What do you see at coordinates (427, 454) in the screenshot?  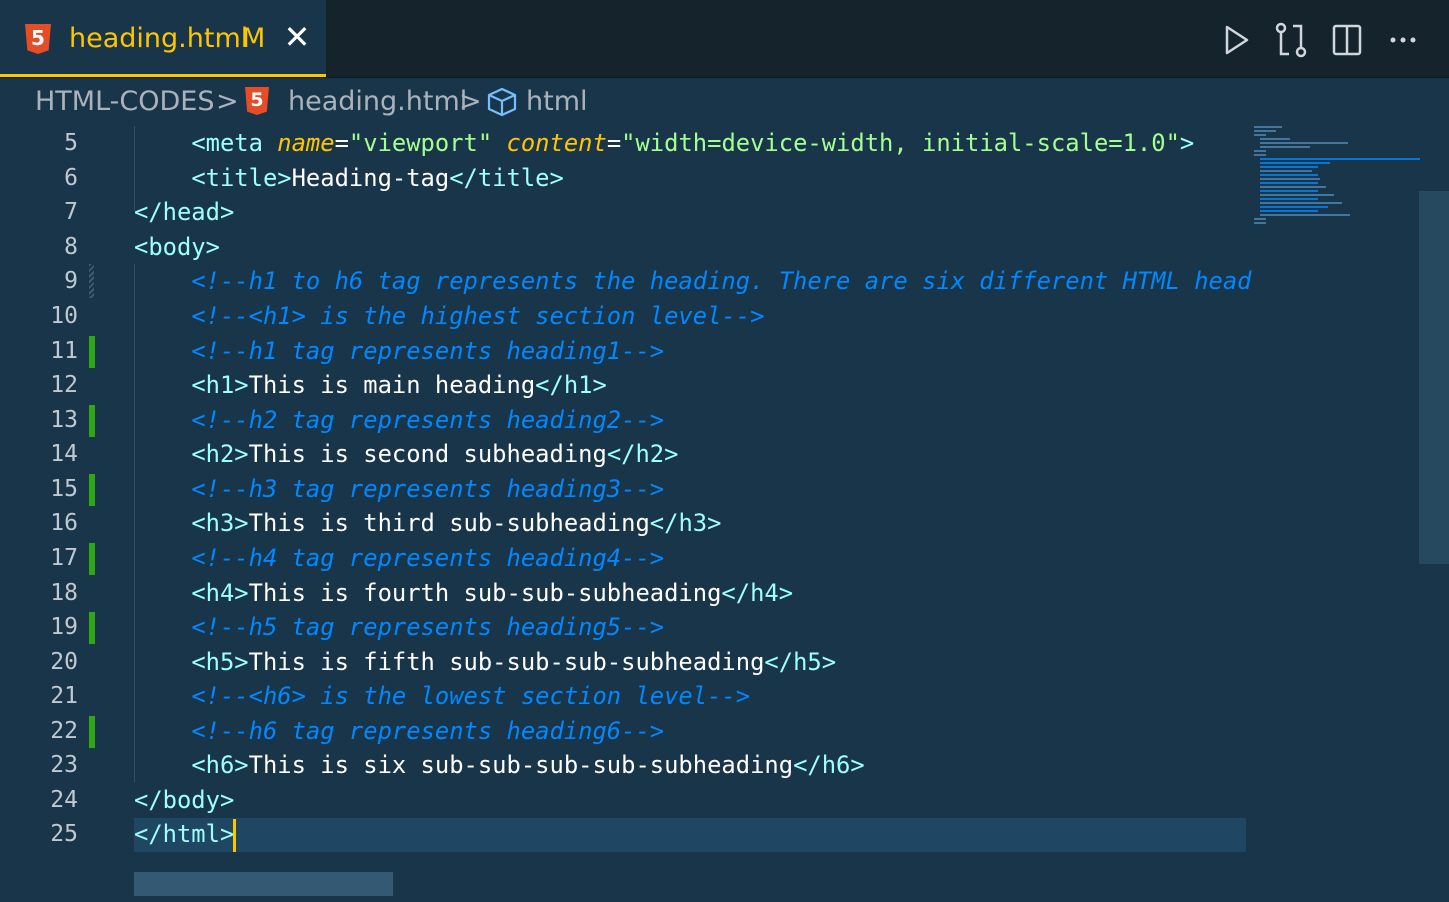 I see `text-content: This is second subheading` at bounding box center [427, 454].